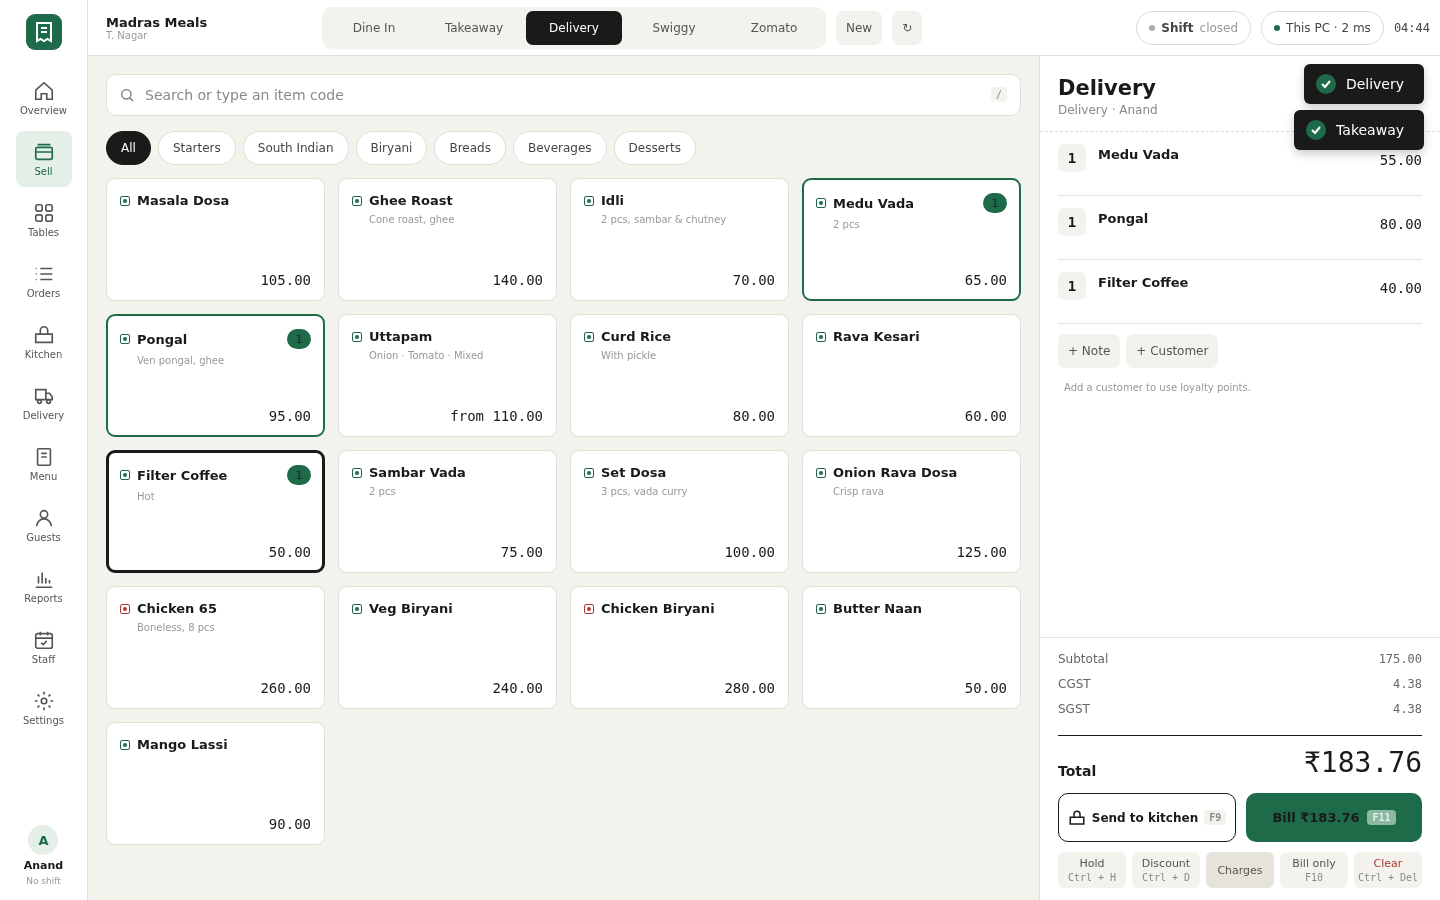  I want to click on receipt-logo-icon, so click(43, 32).